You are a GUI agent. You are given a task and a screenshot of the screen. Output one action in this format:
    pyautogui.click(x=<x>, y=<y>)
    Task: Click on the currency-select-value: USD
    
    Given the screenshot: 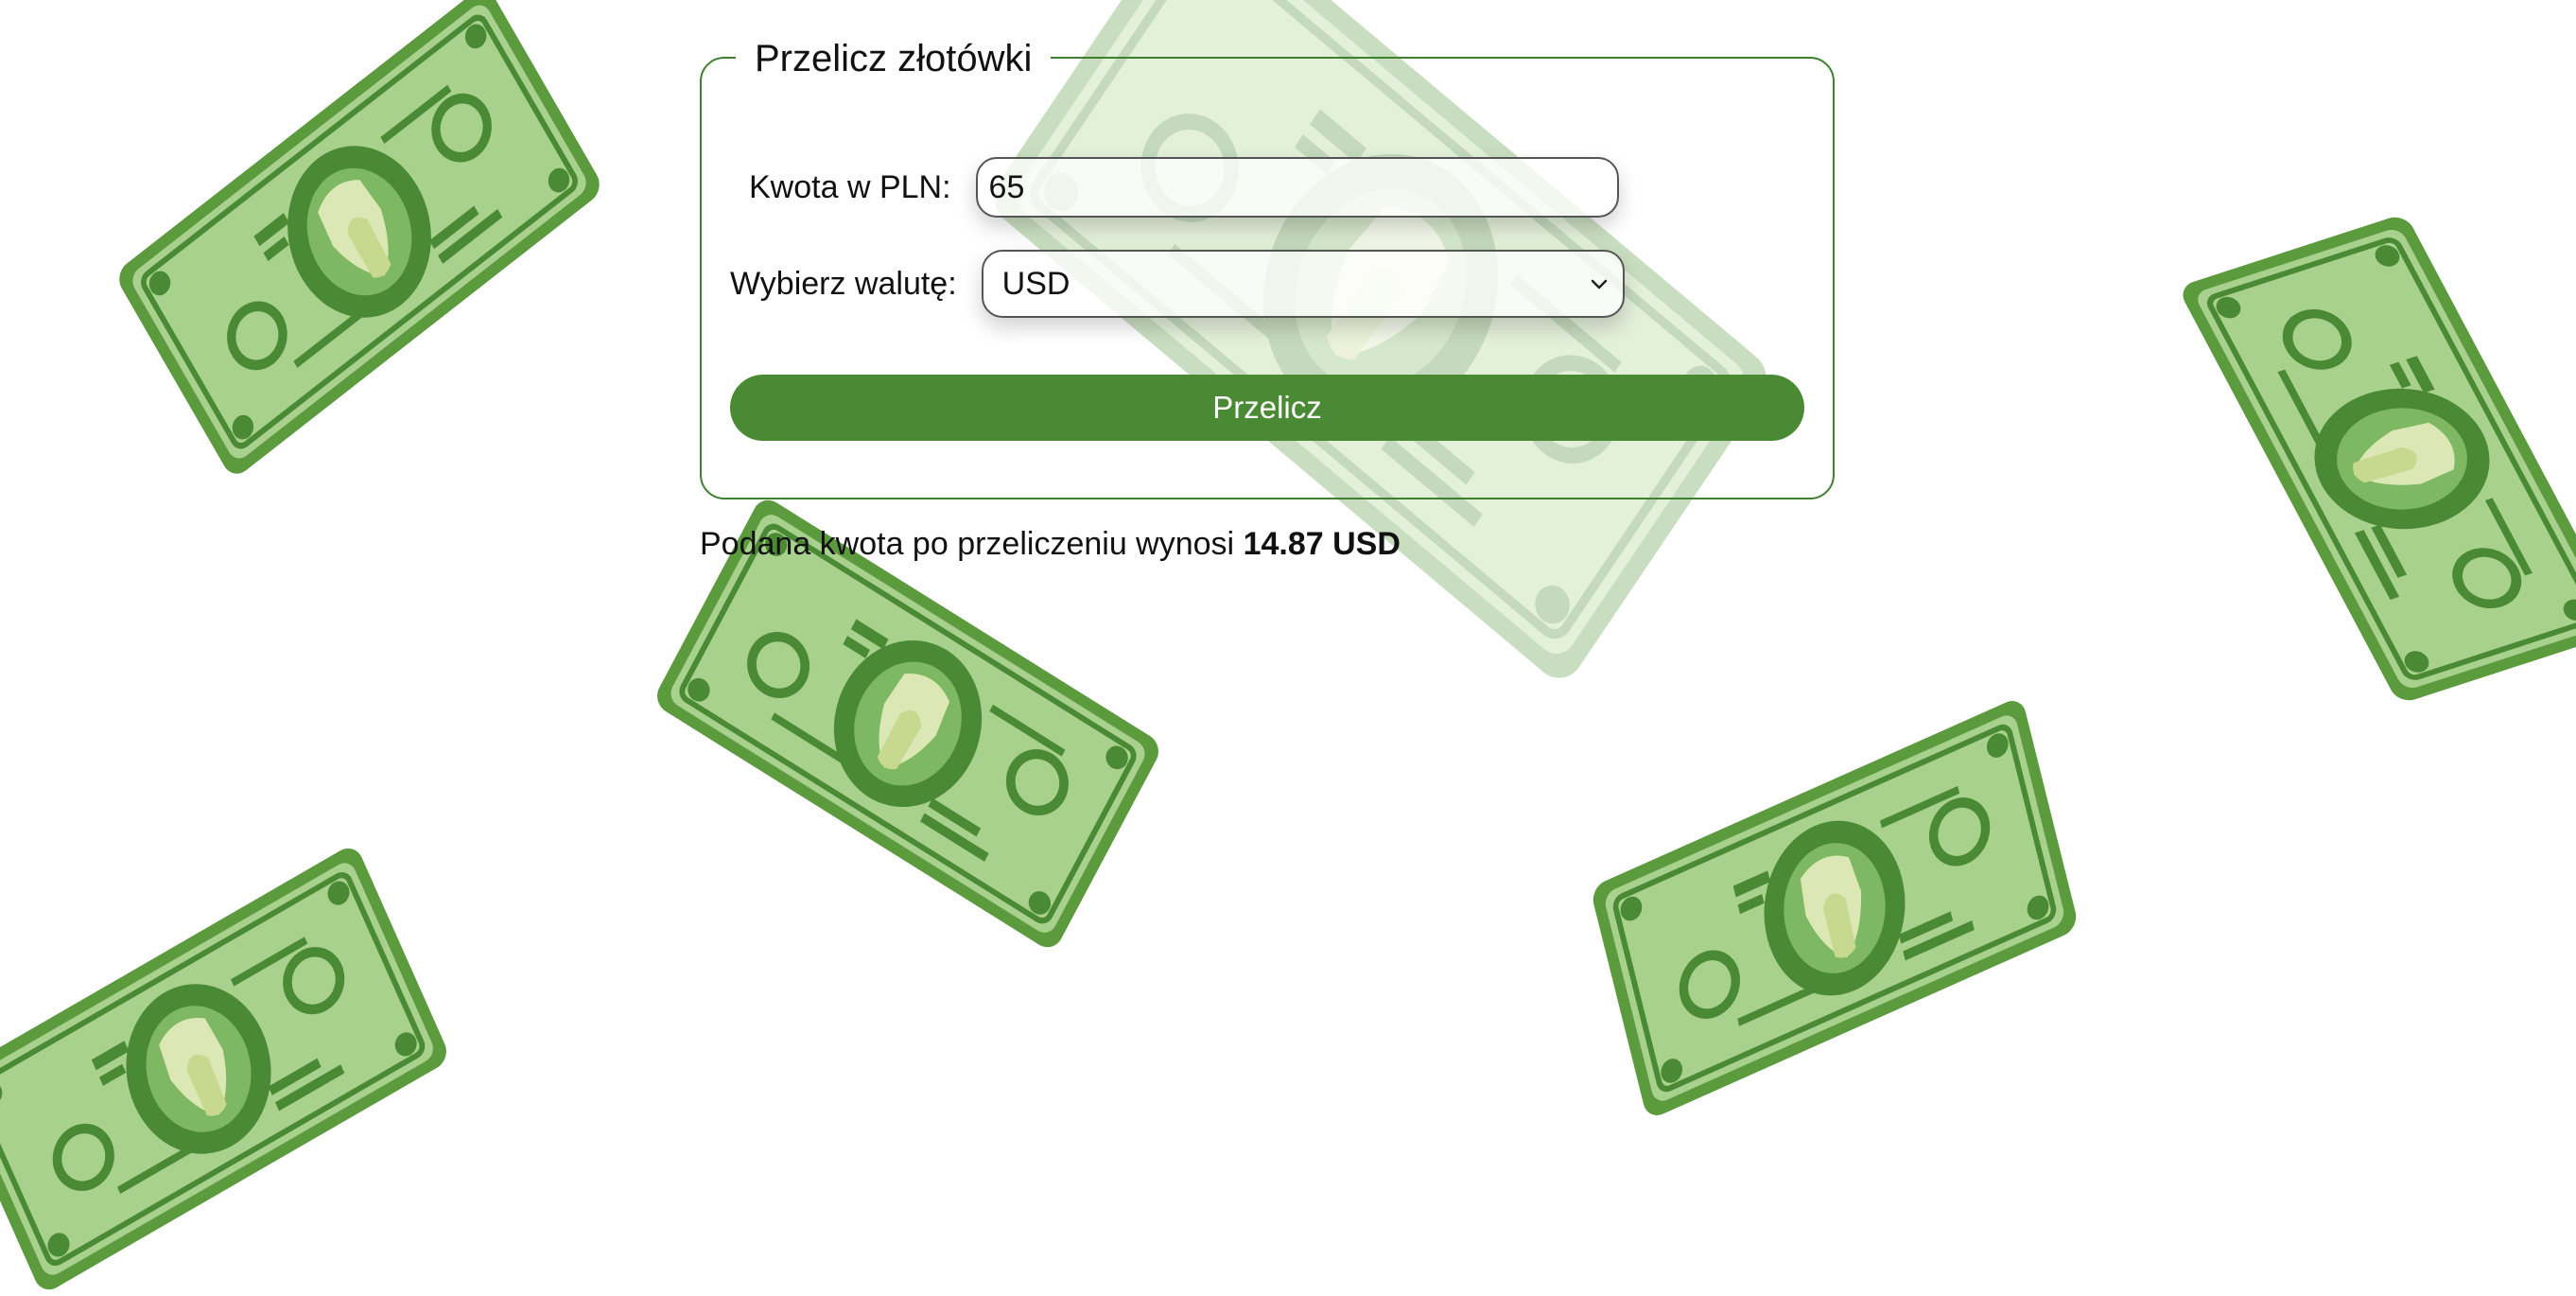 What is the action you would take?
    pyautogui.click(x=1035, y=283)
    